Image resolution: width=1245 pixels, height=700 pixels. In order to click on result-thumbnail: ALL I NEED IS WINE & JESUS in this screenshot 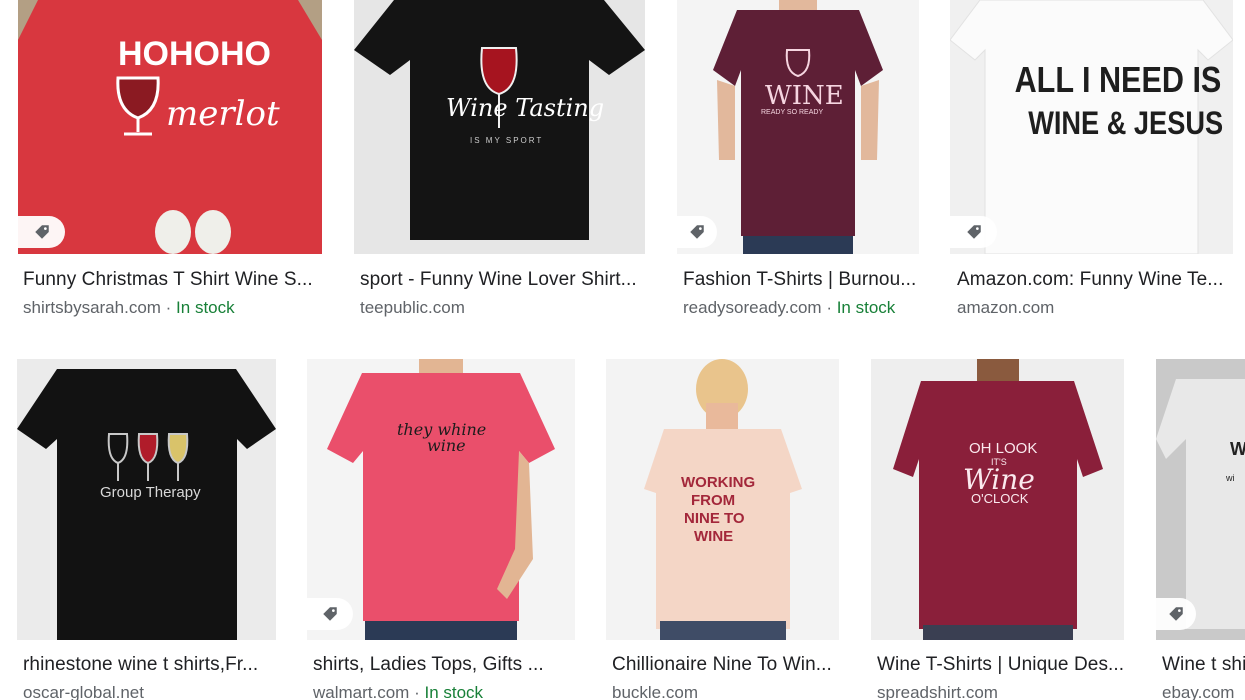, I will do `click(1091, 127)`.